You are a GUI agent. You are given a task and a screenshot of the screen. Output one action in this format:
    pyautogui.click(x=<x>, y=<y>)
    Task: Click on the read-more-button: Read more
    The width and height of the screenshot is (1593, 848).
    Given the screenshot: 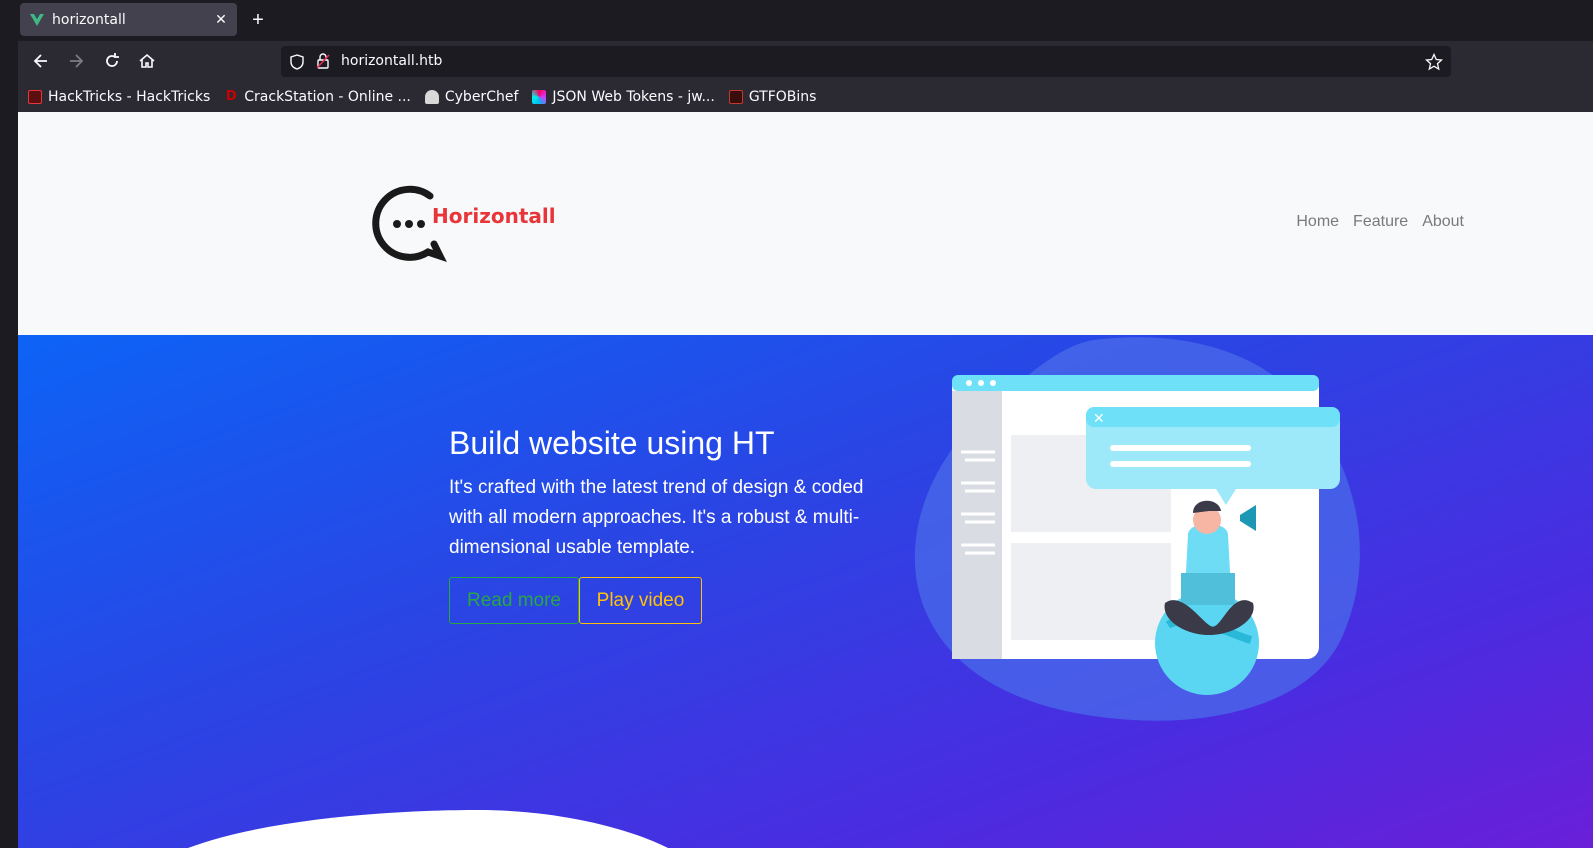 What is the action you would take?
    pyautogui.click(x=514, y=600)
    